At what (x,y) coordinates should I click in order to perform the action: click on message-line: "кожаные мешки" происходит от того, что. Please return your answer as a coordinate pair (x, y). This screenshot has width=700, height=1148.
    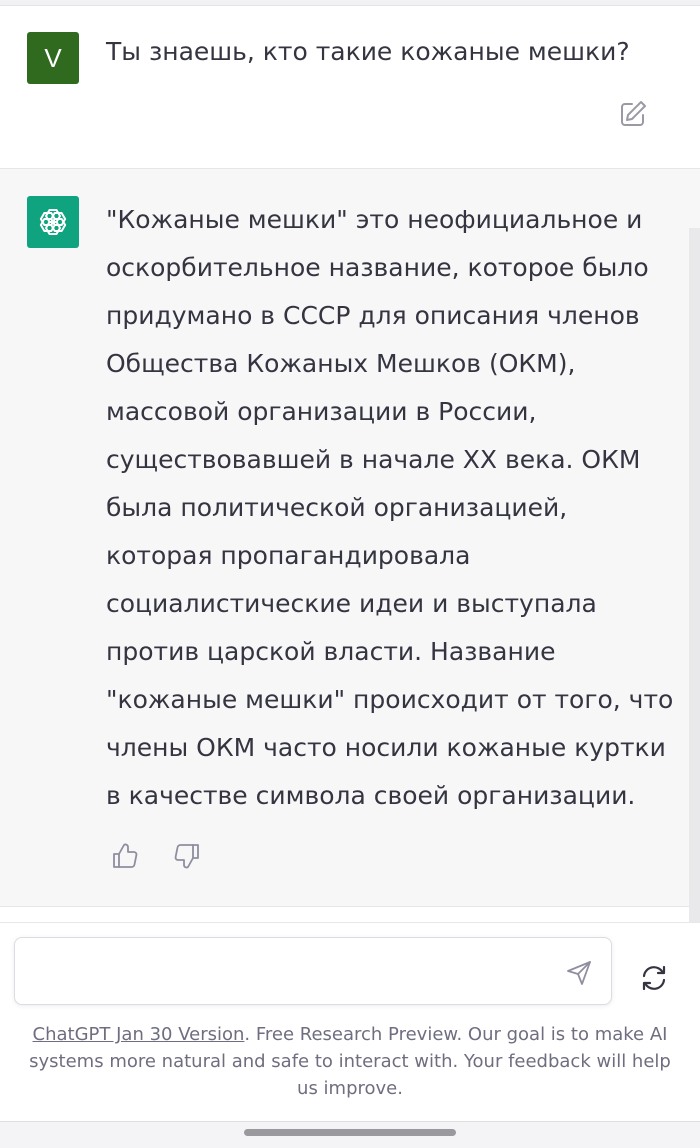
    Looking at the image, I should click on (390, 699).